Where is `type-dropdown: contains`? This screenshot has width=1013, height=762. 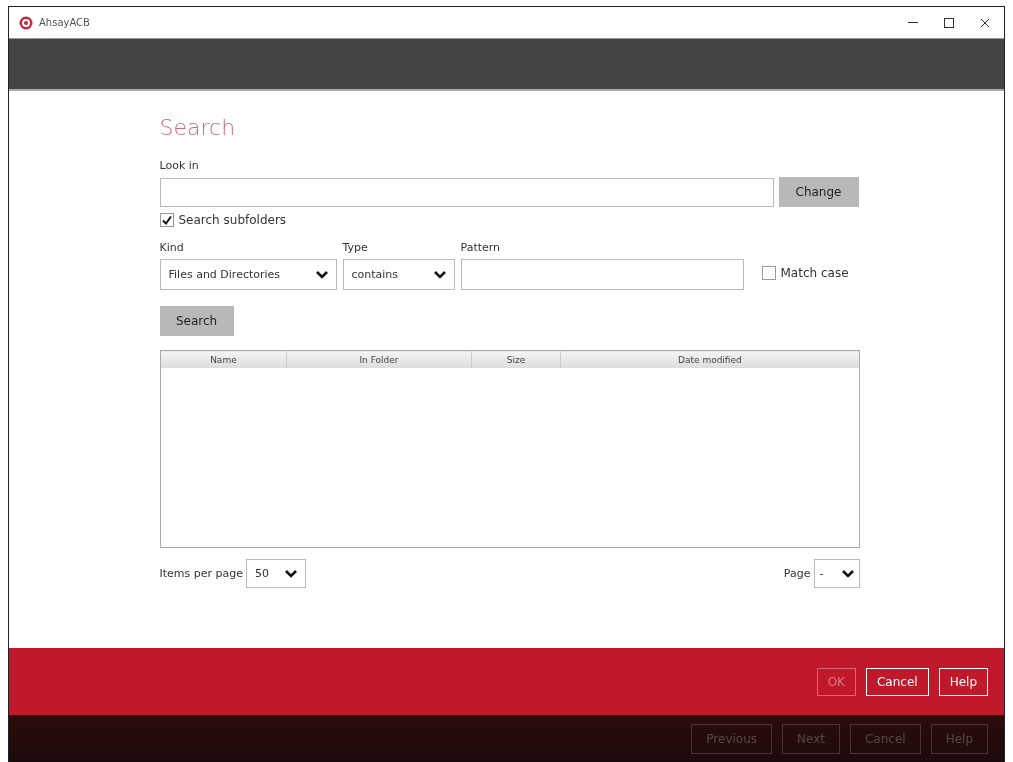 type-dropdown: contains is located at coordinates (398, 274).